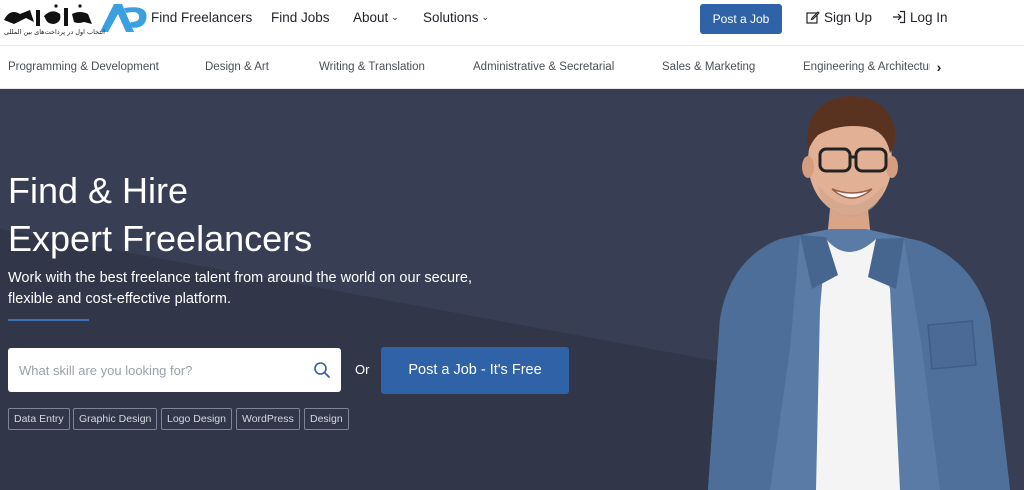  I want to click on category-sales-marketing: Sales & Marketing, so click(708, 67).